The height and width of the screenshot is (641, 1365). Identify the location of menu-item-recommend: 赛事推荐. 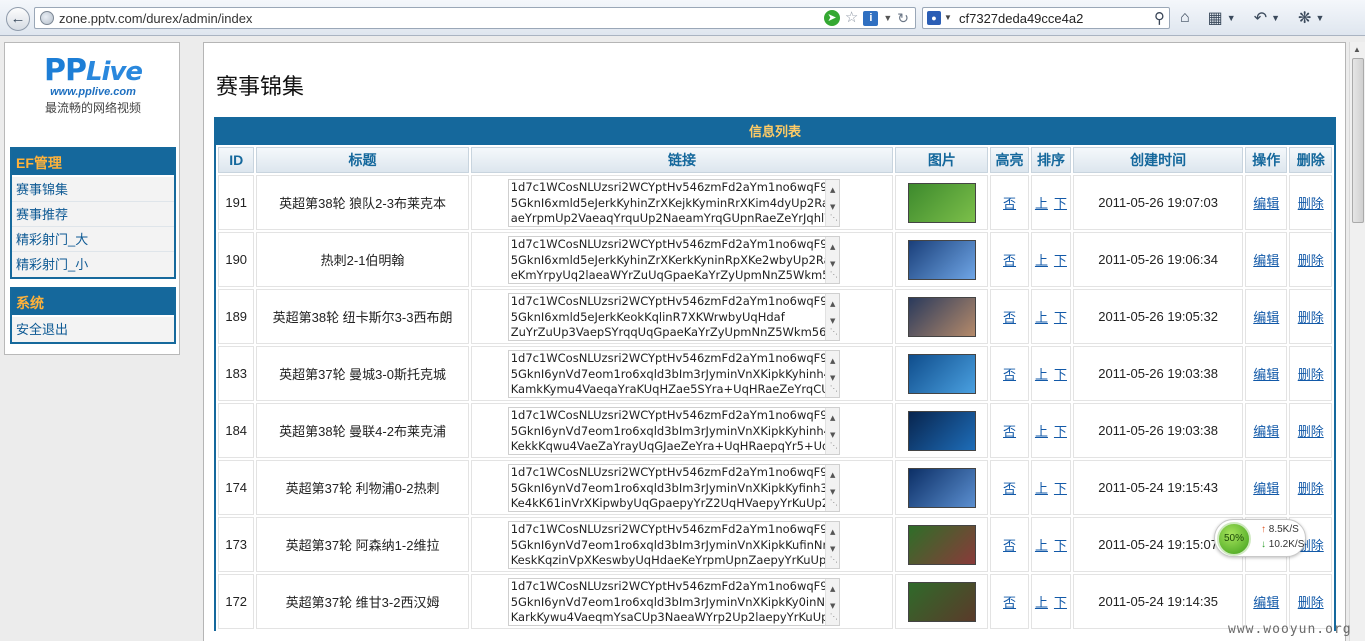
(93, 214).